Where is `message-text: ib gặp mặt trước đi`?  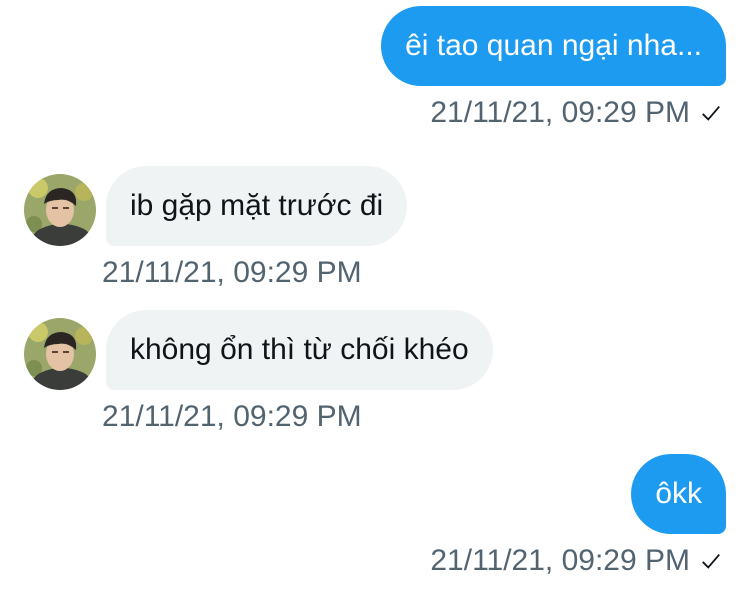 message-text: ib gặp mặt trước đi is located at coordinates (257, 205).